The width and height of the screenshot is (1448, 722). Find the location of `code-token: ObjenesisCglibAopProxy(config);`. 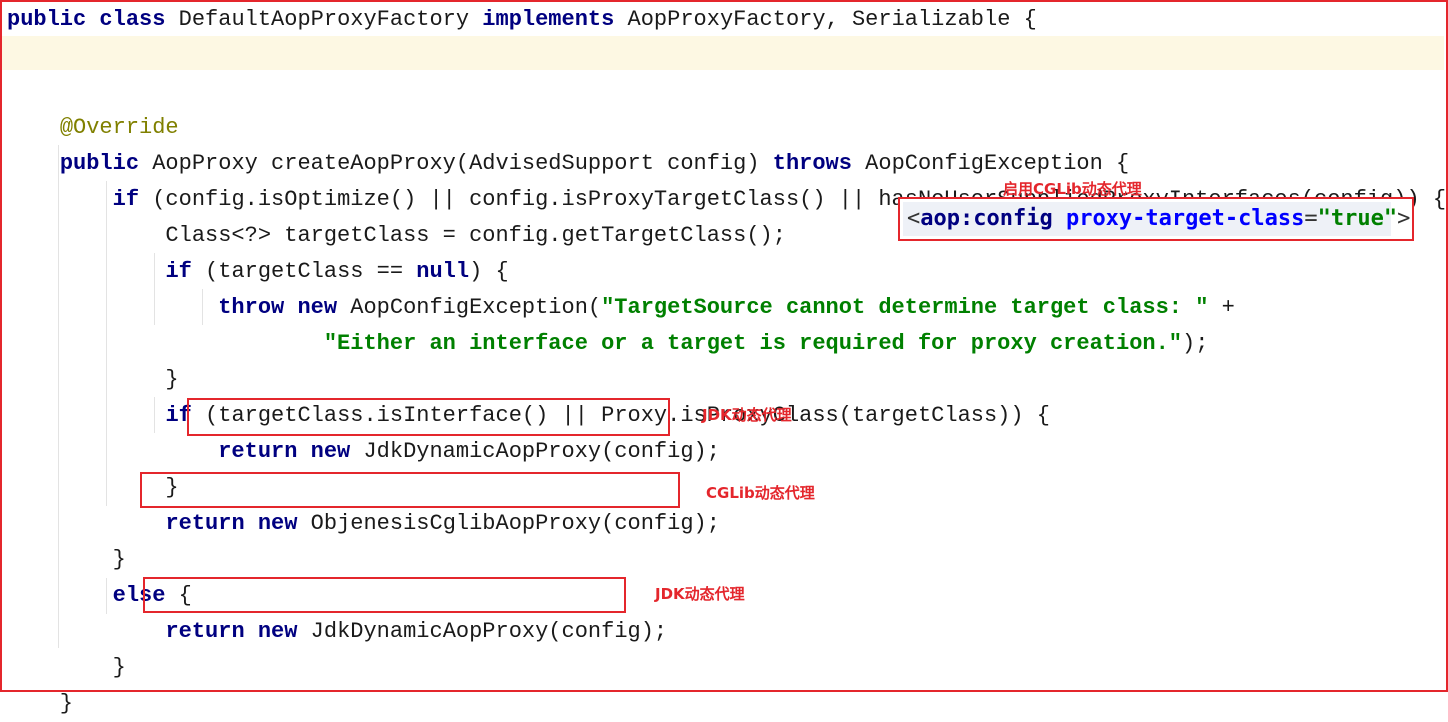

code-token: ObjenesisCglibAopProxy(config); is located at coordinates (515, 523).